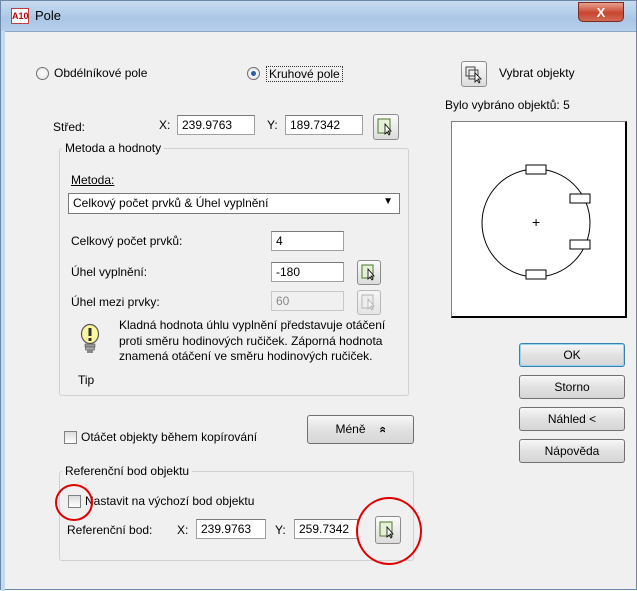 This screenshot has width=637, height=591. I want to click on center-mark-icon: +, so click(536, 222).